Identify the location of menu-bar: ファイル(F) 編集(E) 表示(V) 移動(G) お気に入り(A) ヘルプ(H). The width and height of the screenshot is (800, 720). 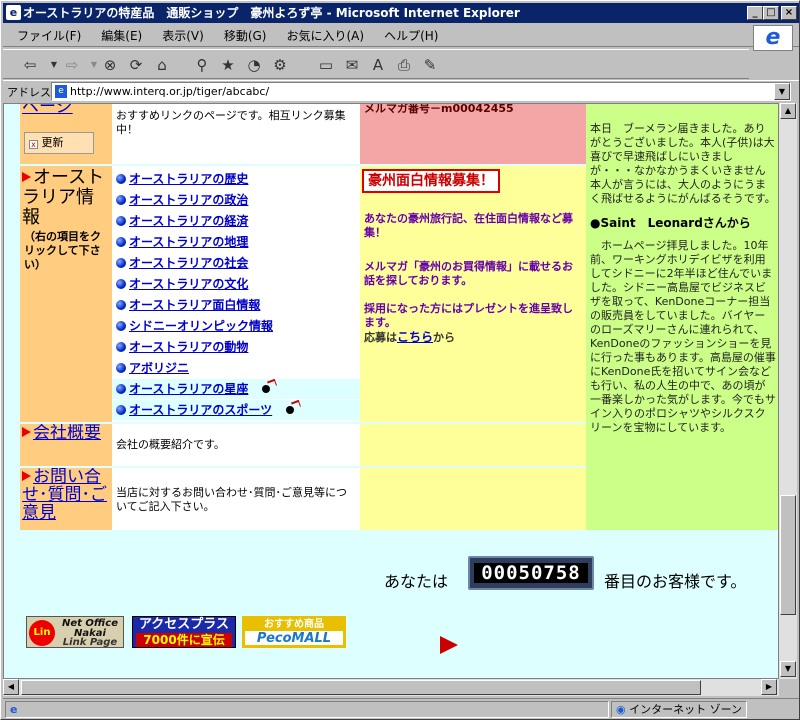
(401, 36).